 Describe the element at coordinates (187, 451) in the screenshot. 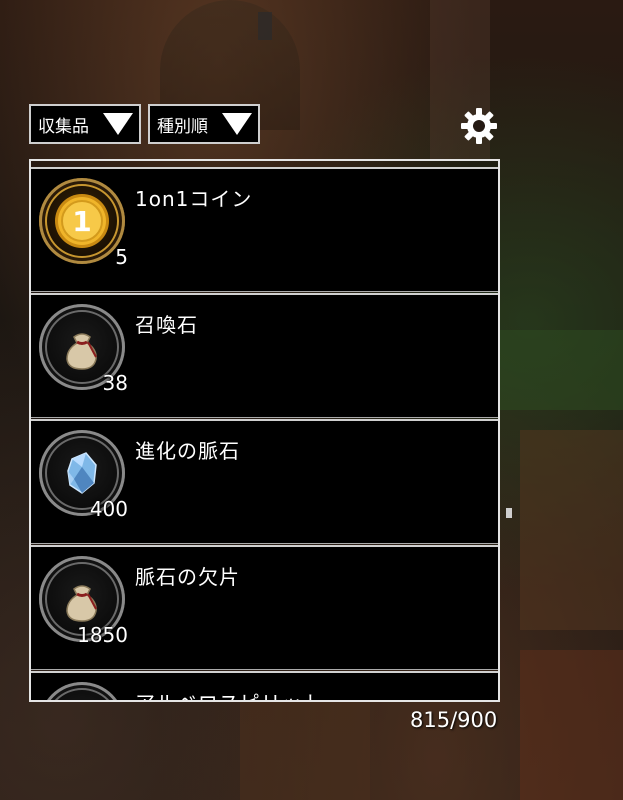

I see `item-name: 進化の脈石` at that location.